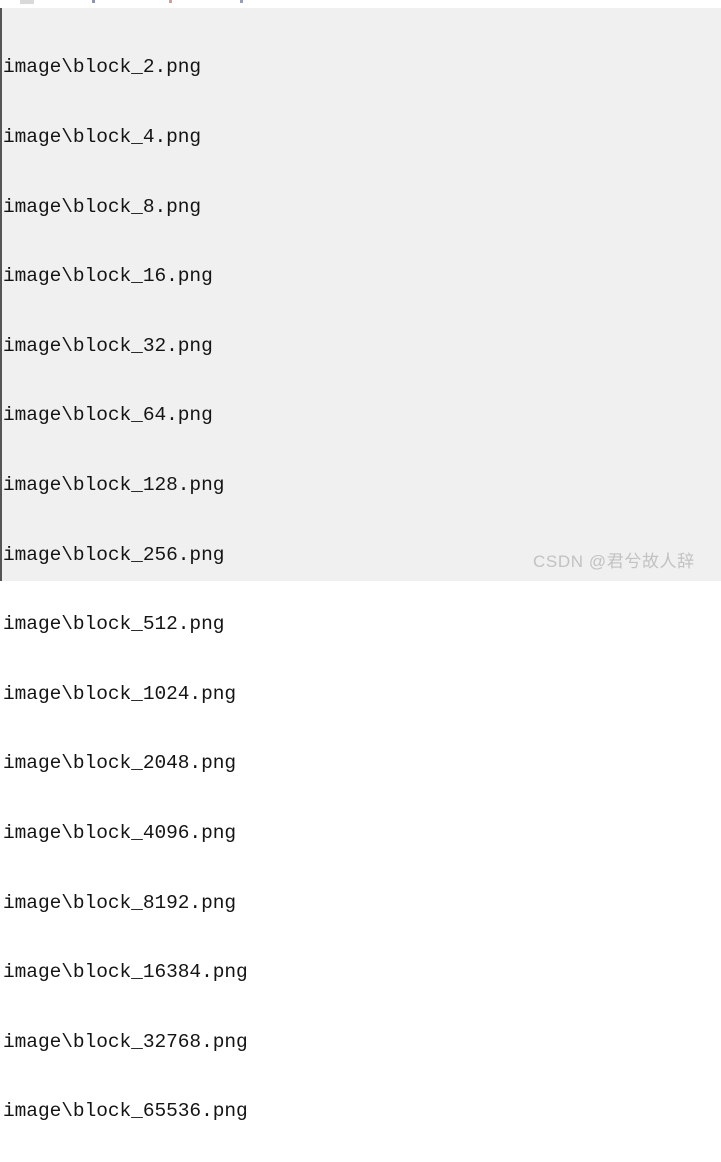 The height and width of the screenshot is (1162, 721). What do you see at coordinates (108, 276) in the screenshot?
I see `output-line: image\block_16.png` at bounding box center [108, 276].